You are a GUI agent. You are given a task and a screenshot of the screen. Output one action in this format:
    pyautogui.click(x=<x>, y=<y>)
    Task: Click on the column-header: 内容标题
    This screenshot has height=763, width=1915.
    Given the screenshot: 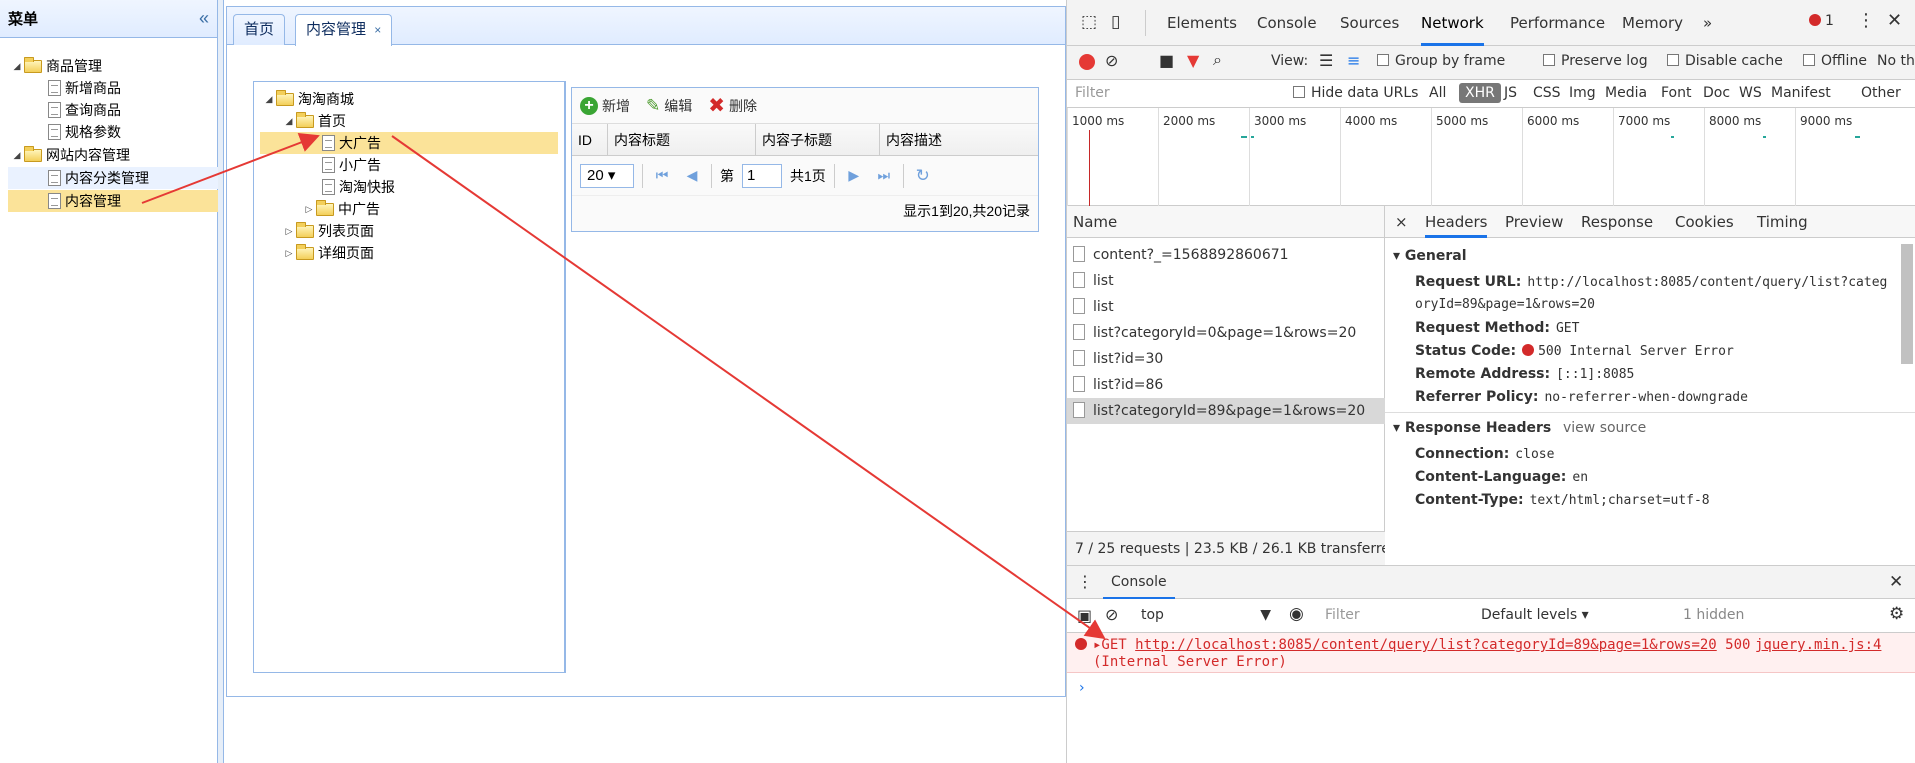 What is the action you would take?
    pyautogui.click(x=682, y=139)
    